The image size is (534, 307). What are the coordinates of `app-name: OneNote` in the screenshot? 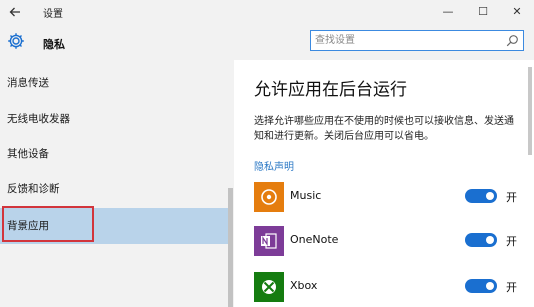 It's located at (314, 239).